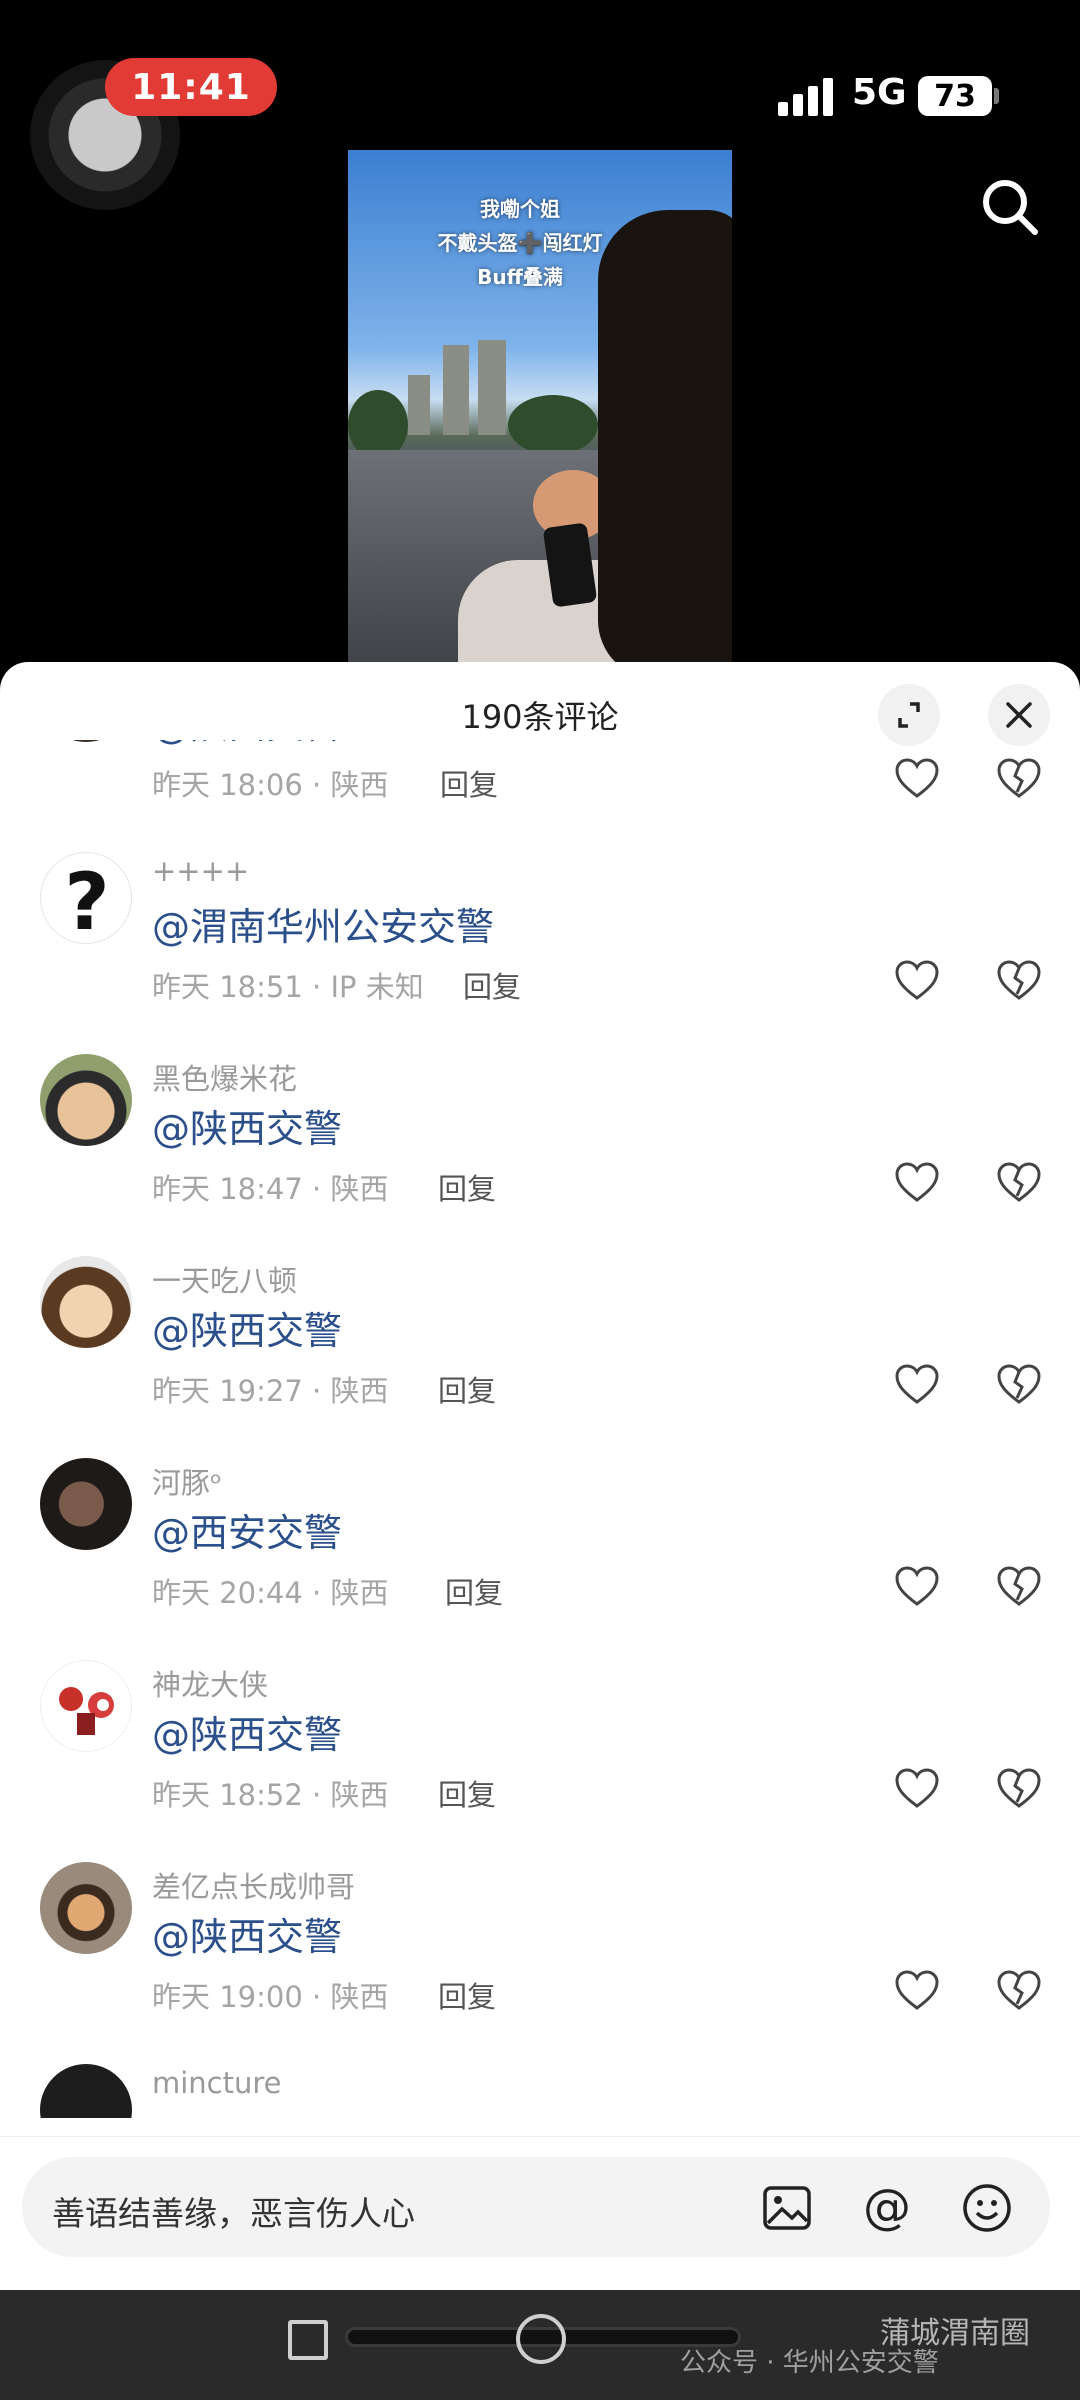 This screenshot has height=2400, width=1080. I want to click on comment-item: ? ++++ @渭南华州公安交警 昨天 18:51 · IP 未知 回复, so click(540, 933).